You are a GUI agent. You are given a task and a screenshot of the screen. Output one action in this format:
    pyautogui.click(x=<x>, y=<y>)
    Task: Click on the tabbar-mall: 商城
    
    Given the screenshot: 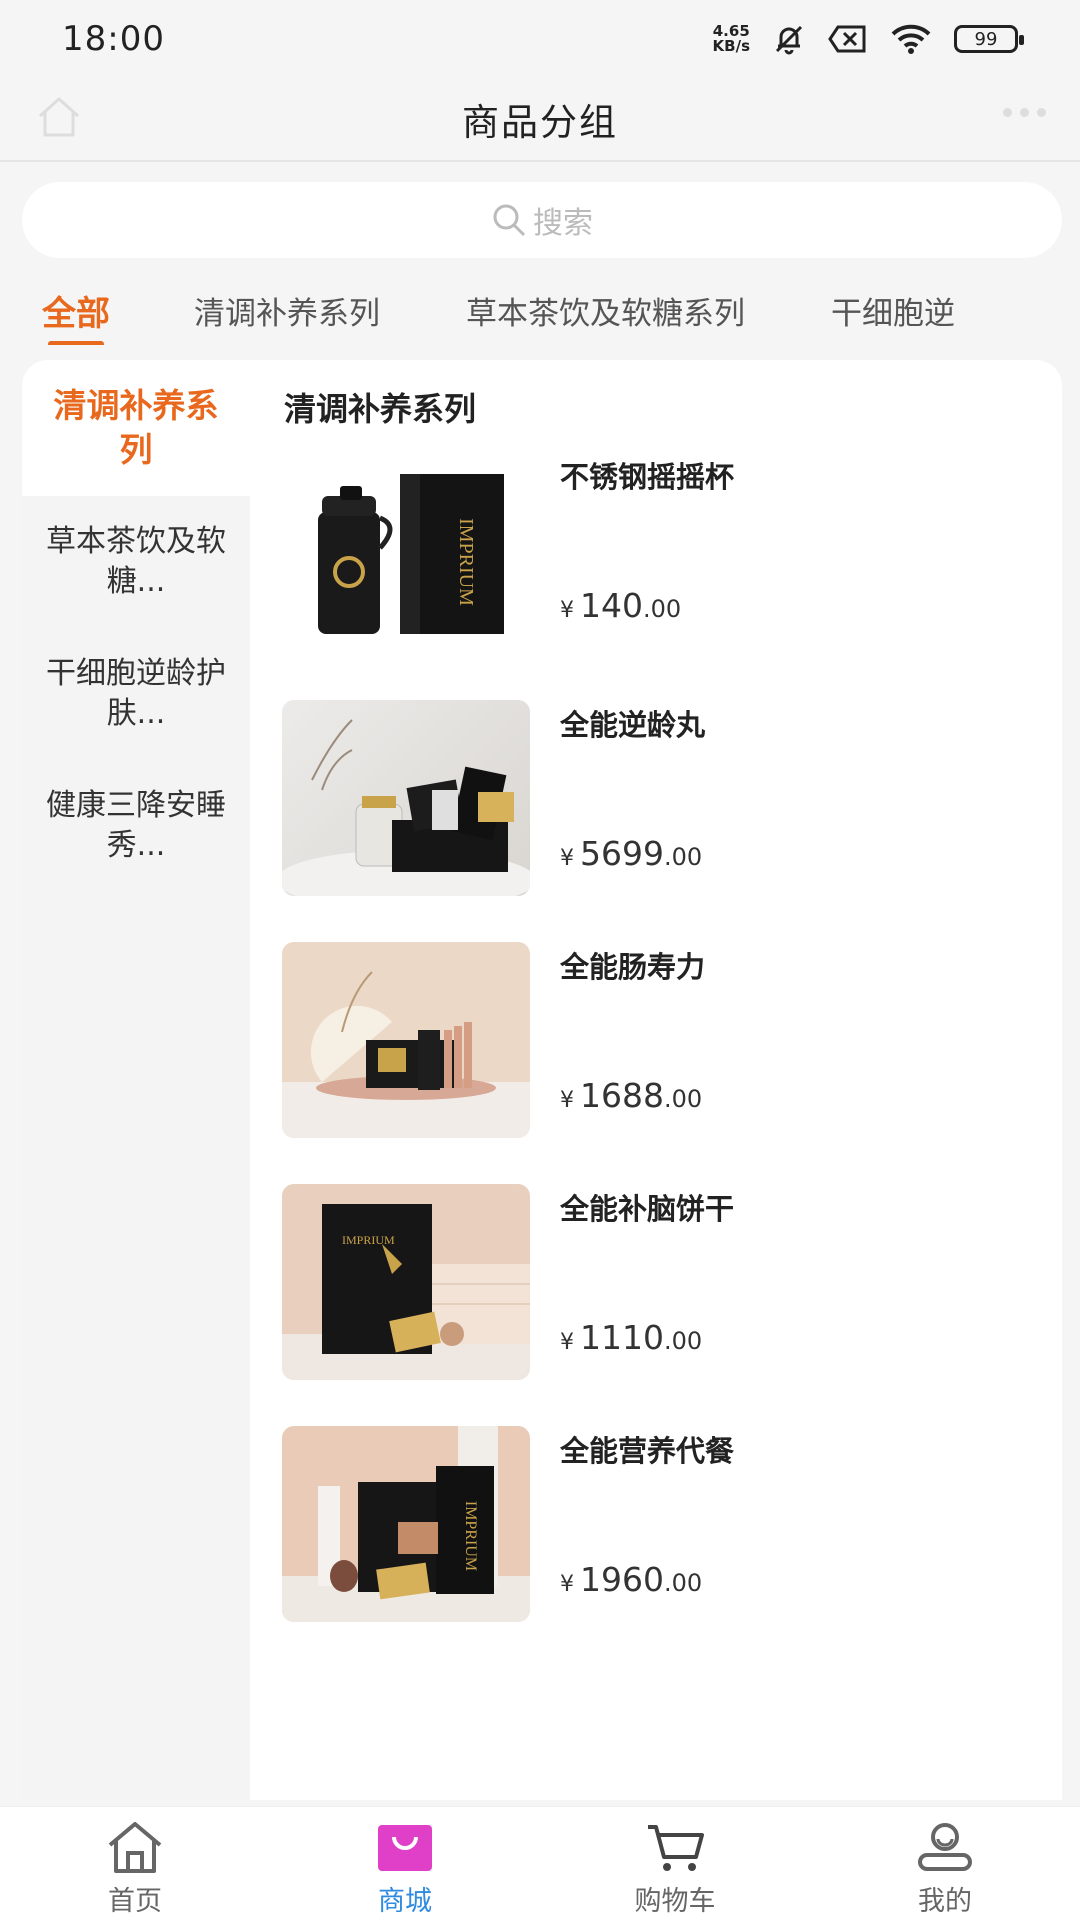 What is the action you would take?
    pyautogui.click(x=405, y=1863)
    